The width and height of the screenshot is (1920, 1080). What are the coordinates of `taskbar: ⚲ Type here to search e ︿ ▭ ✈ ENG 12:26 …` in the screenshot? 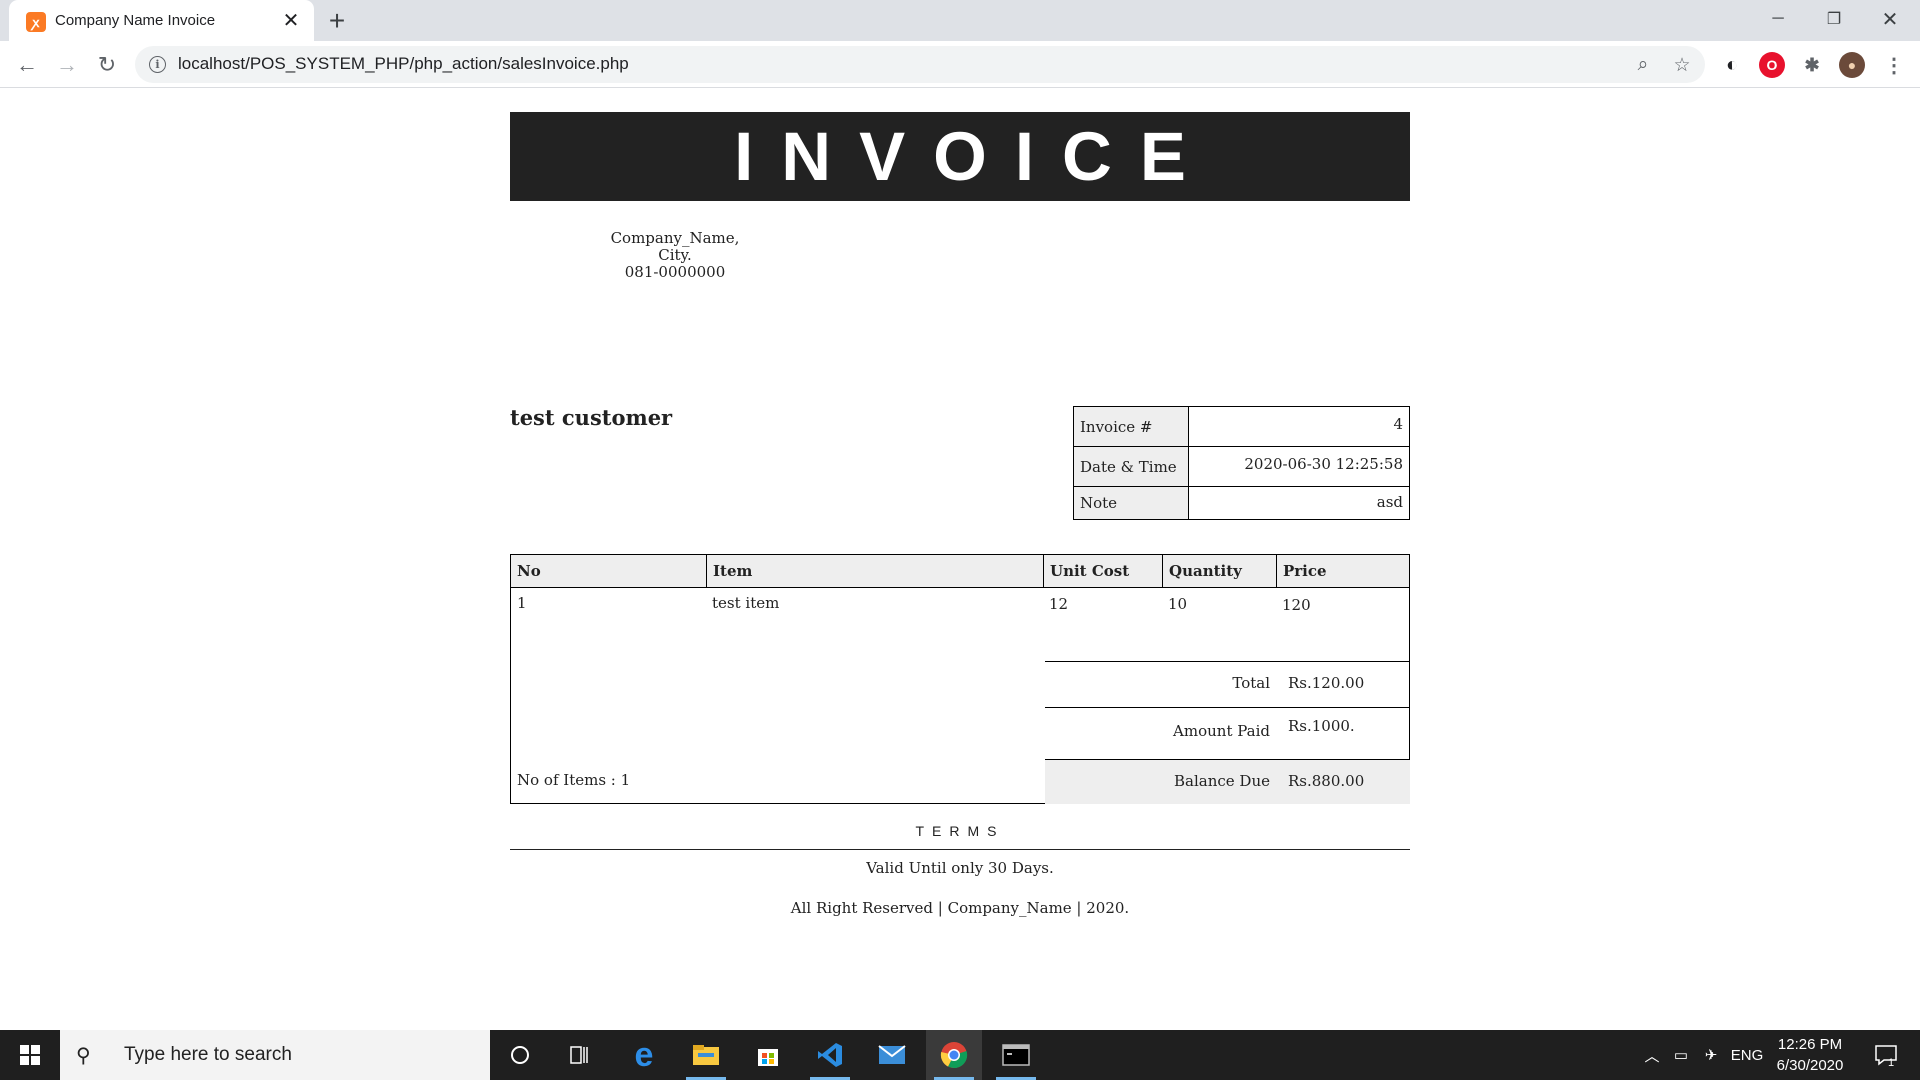 It's located at (960, 1055).